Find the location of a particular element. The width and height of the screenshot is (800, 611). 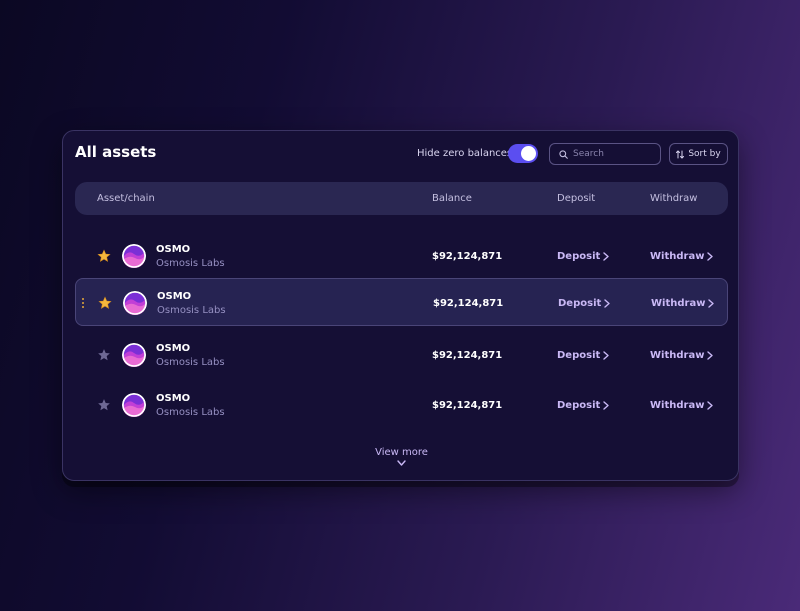

column-header-deposit: Deposit is located at coordinates (576, 198).